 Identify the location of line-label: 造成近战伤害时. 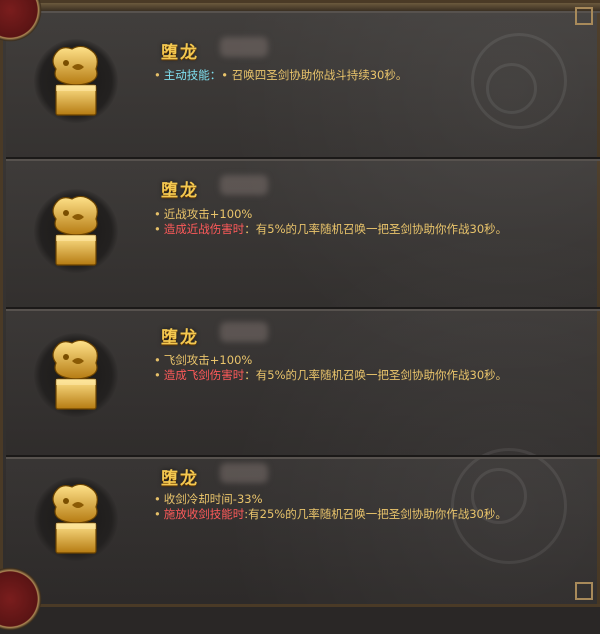
(204, 229).